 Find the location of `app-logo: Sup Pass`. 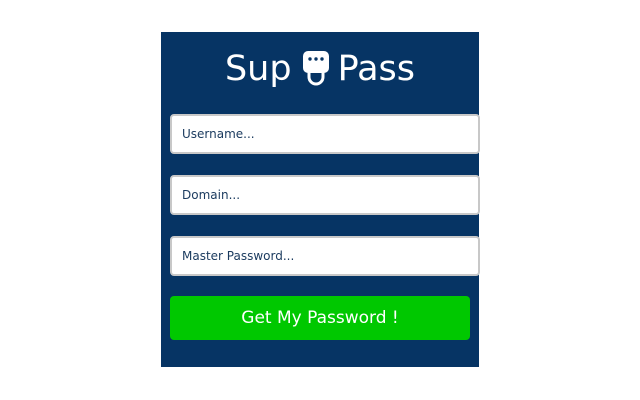

app-logo: Sup Pass is located at coordinates (320, 69).